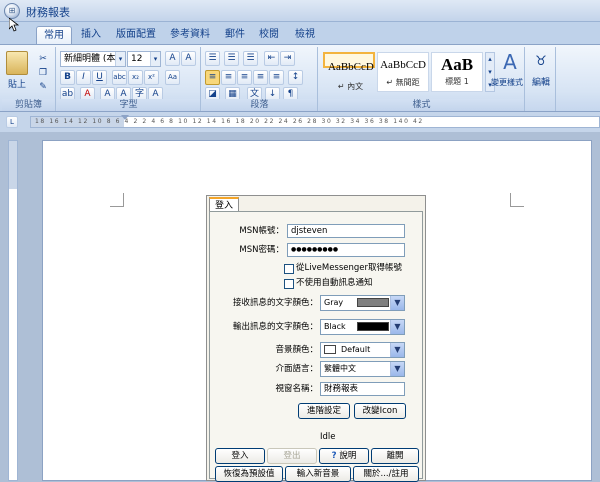 The image size is (600, 482). Describe the element at coordinates (289, 284) in the screenshot. I see `no-auto-notify-checkbox` at that location.